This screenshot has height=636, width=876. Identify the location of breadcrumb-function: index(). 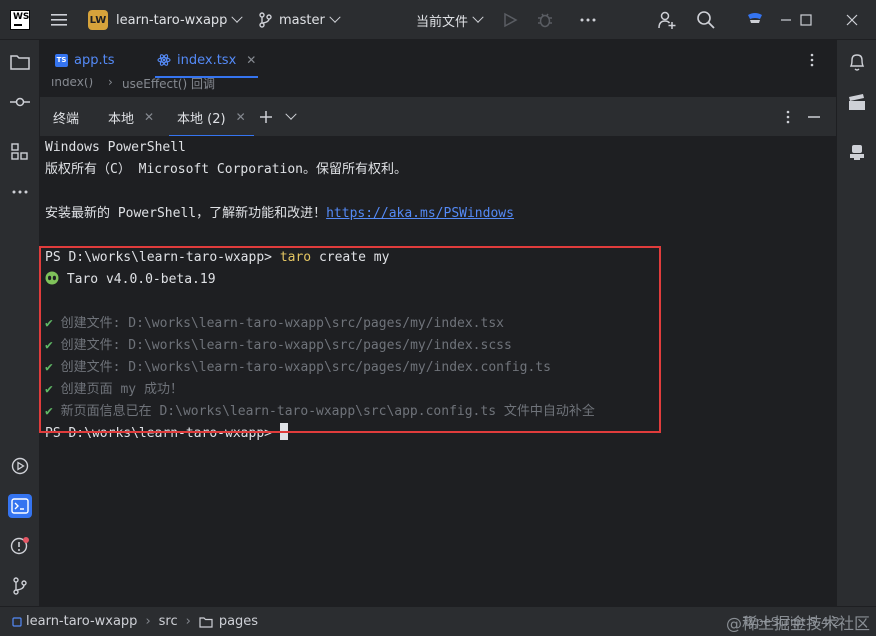
(72, 83).